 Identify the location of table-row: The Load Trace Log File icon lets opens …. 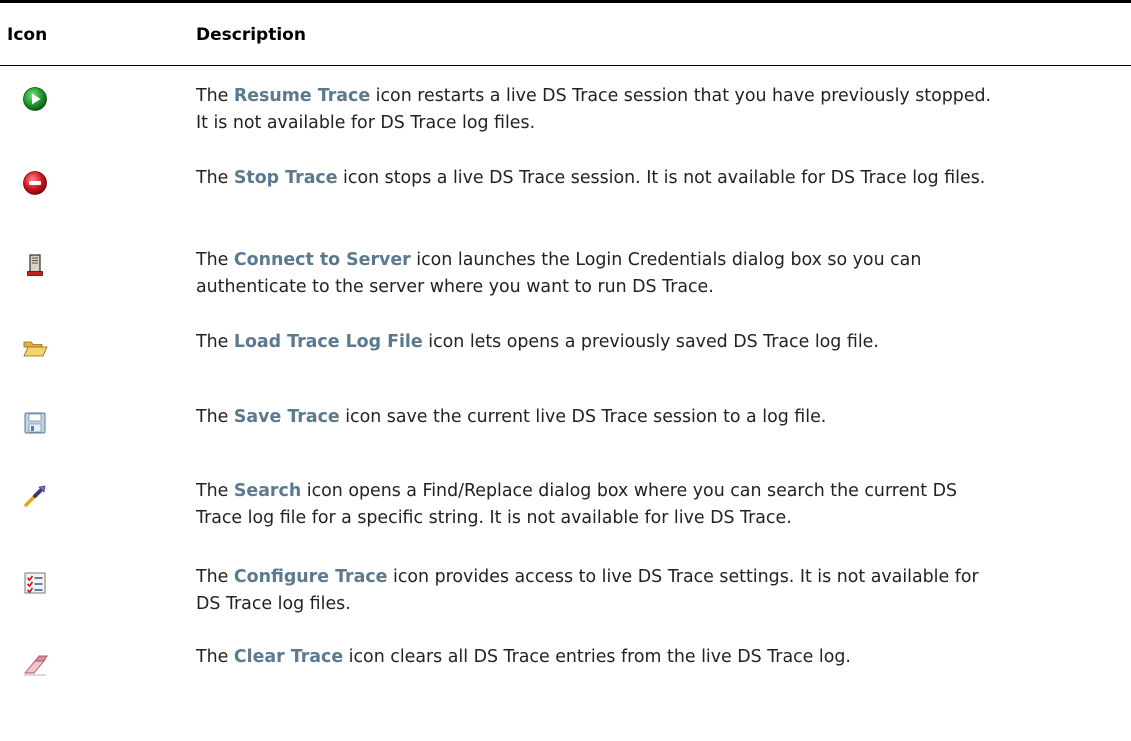
(565, 349).